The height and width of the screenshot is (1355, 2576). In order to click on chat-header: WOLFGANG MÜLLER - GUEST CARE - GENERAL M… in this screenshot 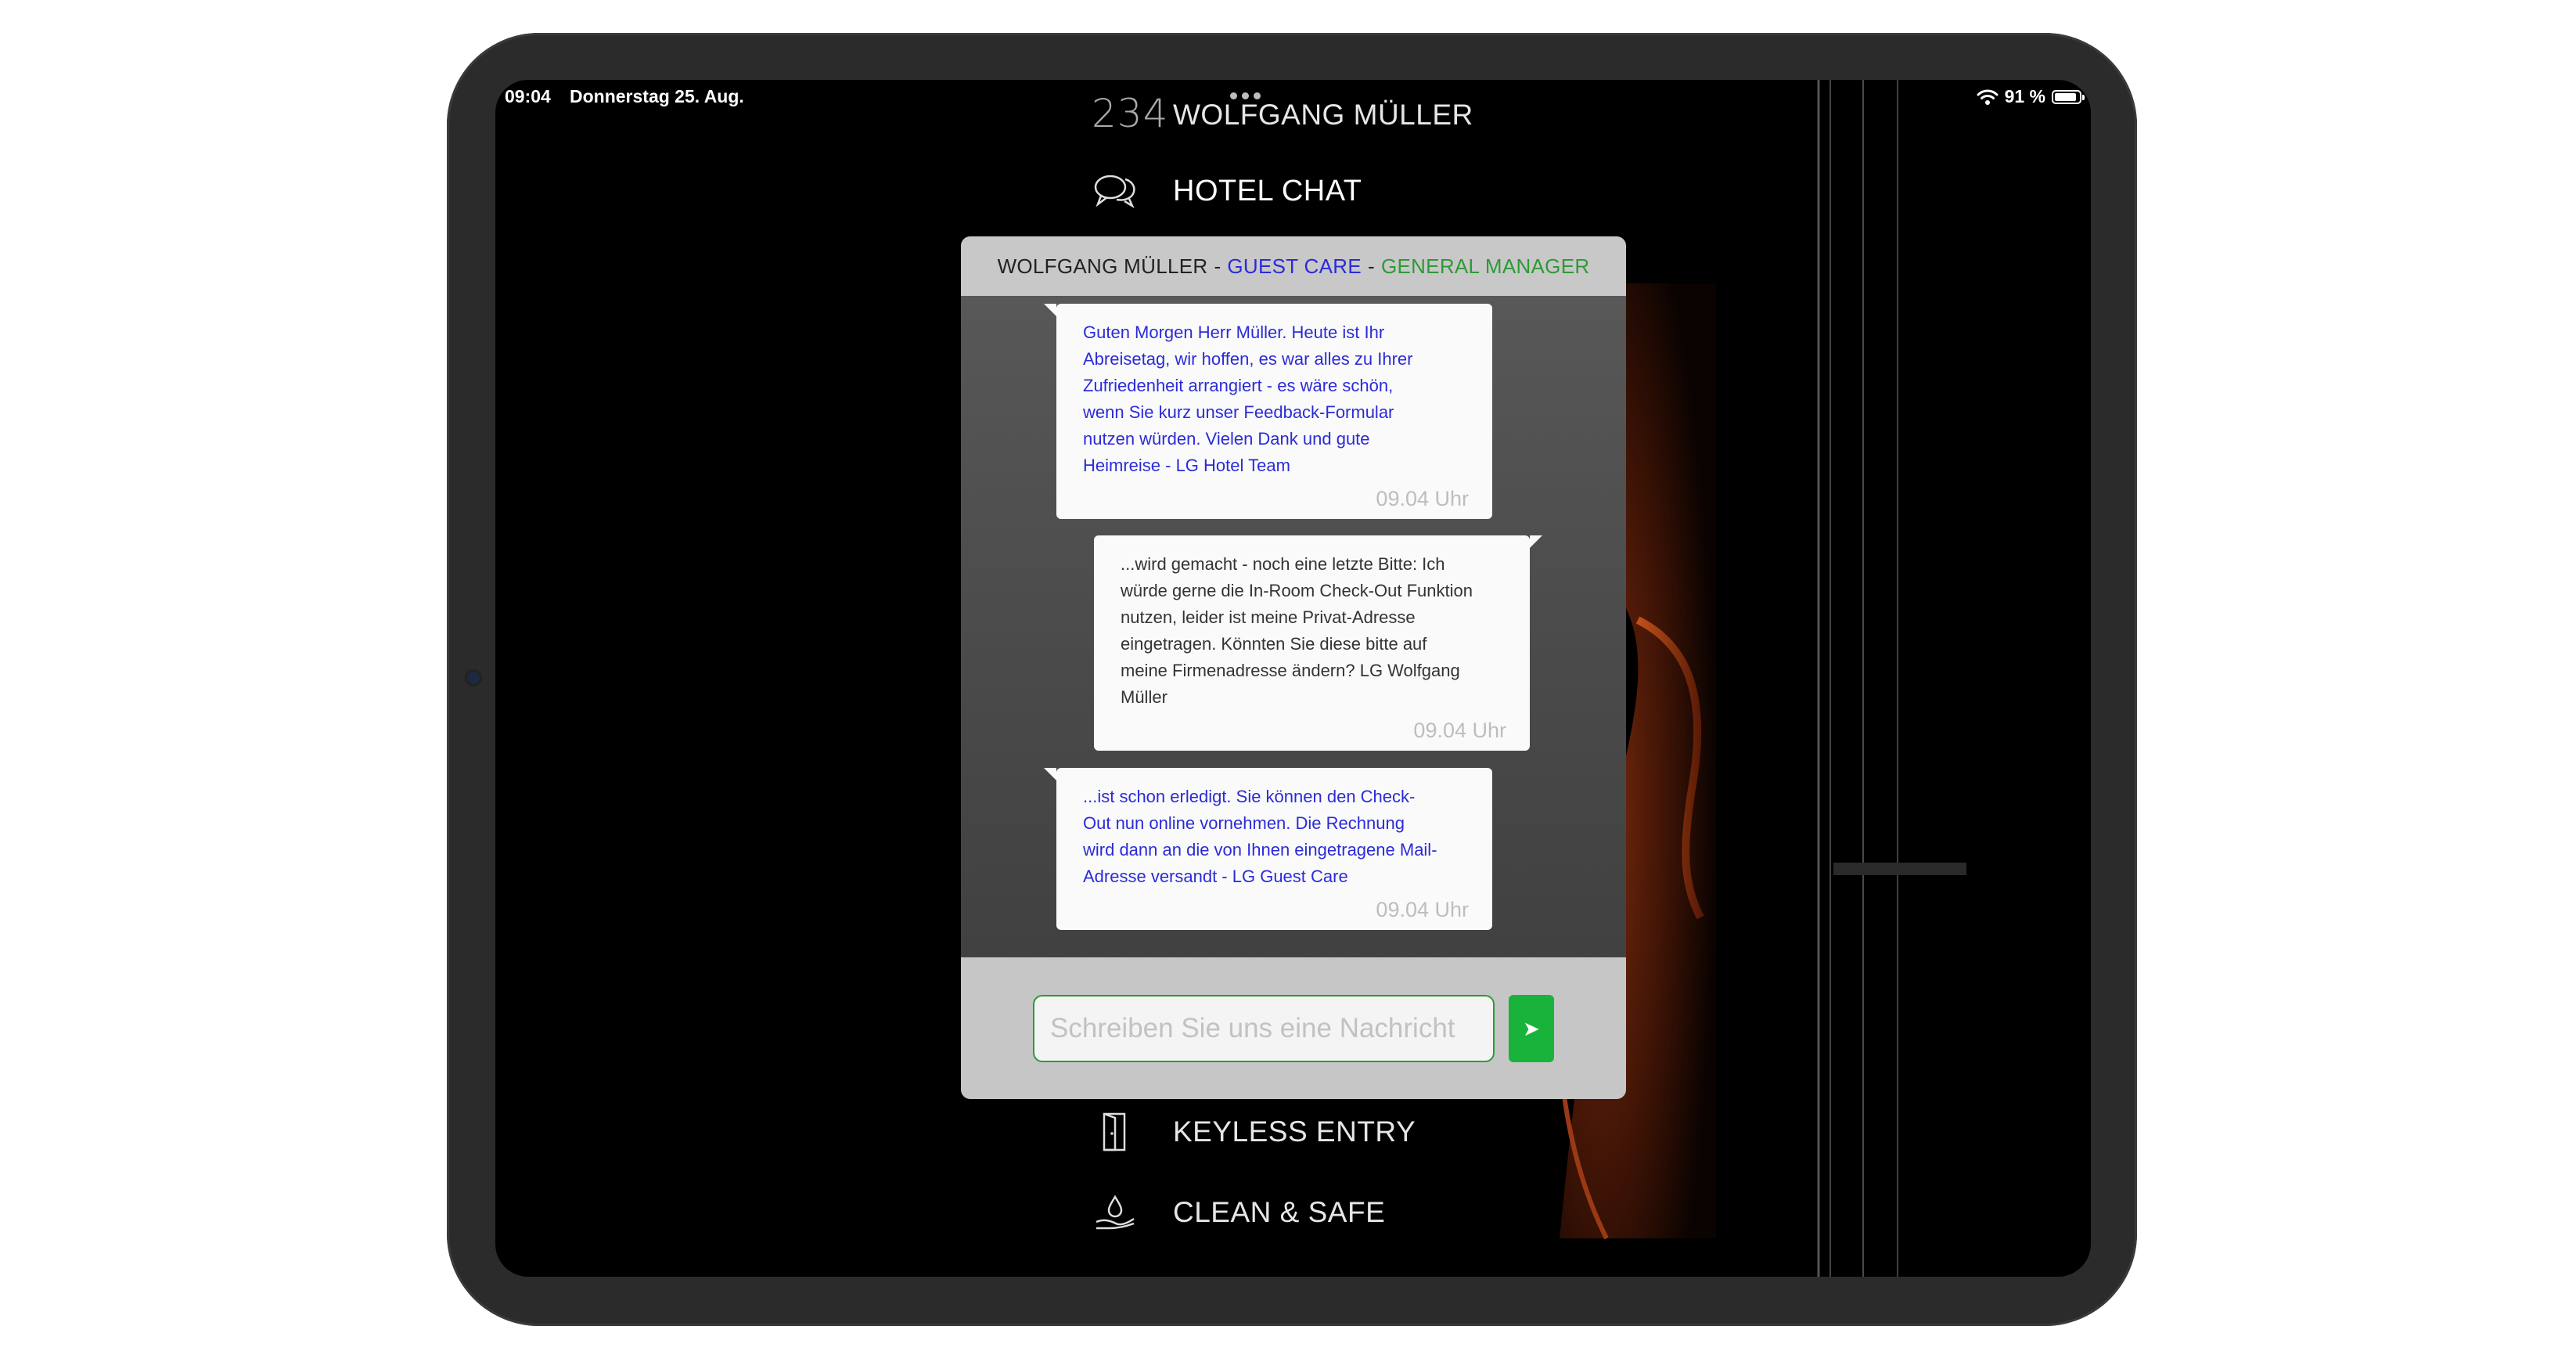, I will do `click(1294, 266)`.